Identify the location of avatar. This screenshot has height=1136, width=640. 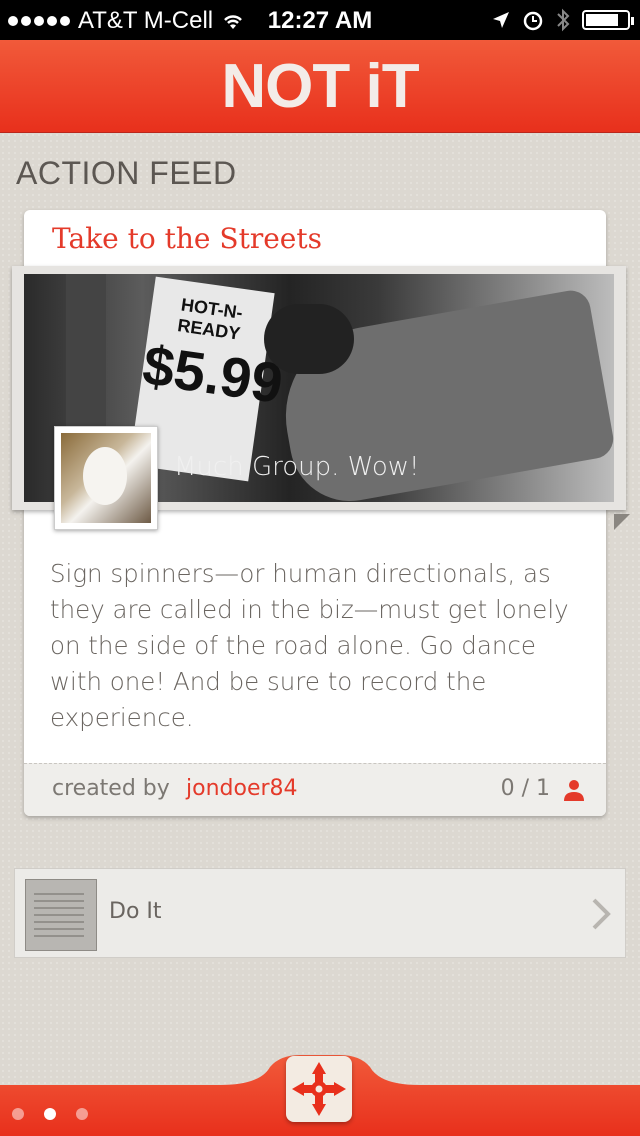
(106, 478).